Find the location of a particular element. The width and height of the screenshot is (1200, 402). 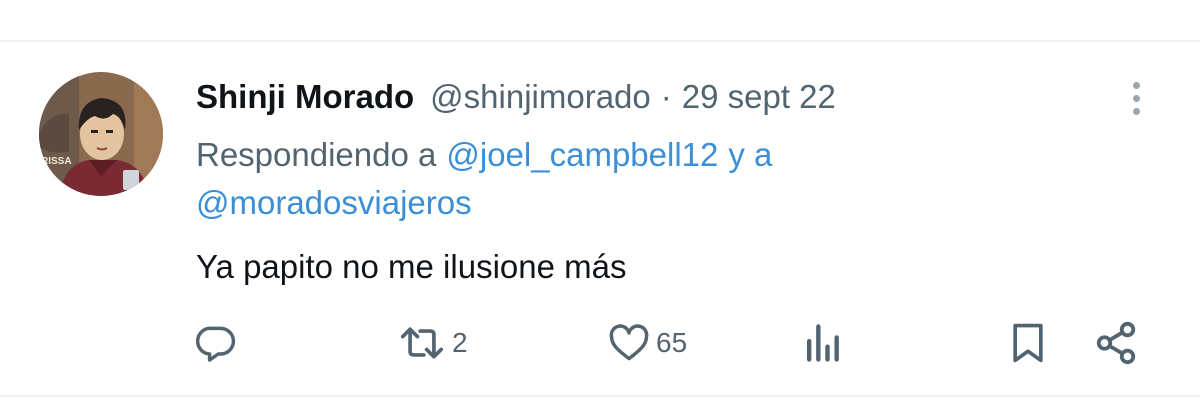

avatar: RISSA is located at coordinates (101, 134).